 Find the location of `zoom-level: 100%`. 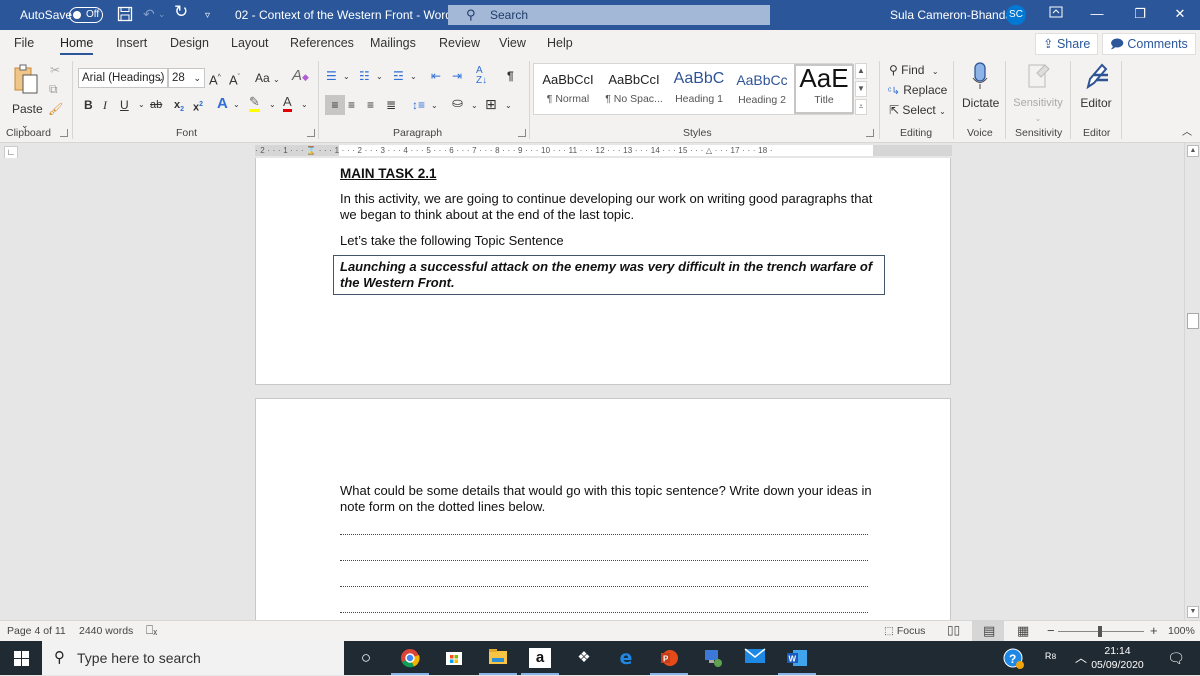

zoom-level: 100% is located at coordinates (1181, 631).